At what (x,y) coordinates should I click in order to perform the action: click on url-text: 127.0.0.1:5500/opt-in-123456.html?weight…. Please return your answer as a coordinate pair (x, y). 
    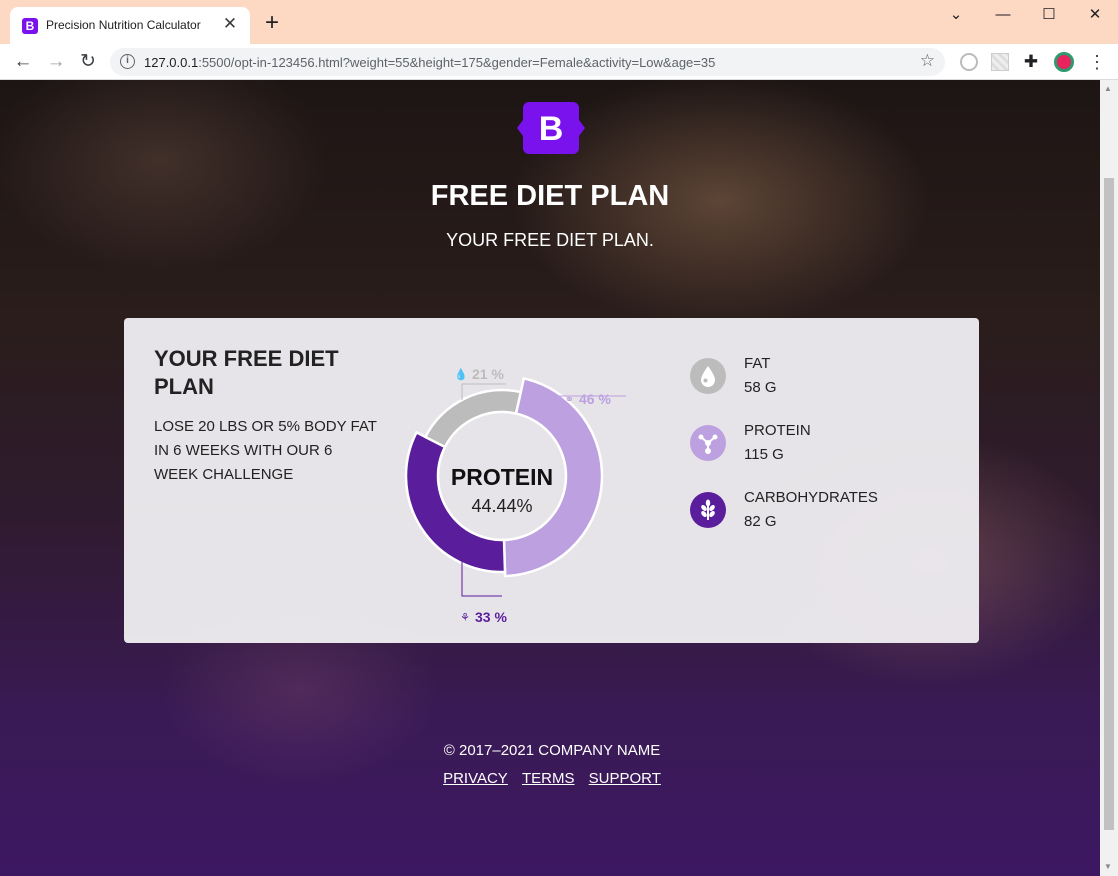
    Looking at the image, I should click on (429, 62).